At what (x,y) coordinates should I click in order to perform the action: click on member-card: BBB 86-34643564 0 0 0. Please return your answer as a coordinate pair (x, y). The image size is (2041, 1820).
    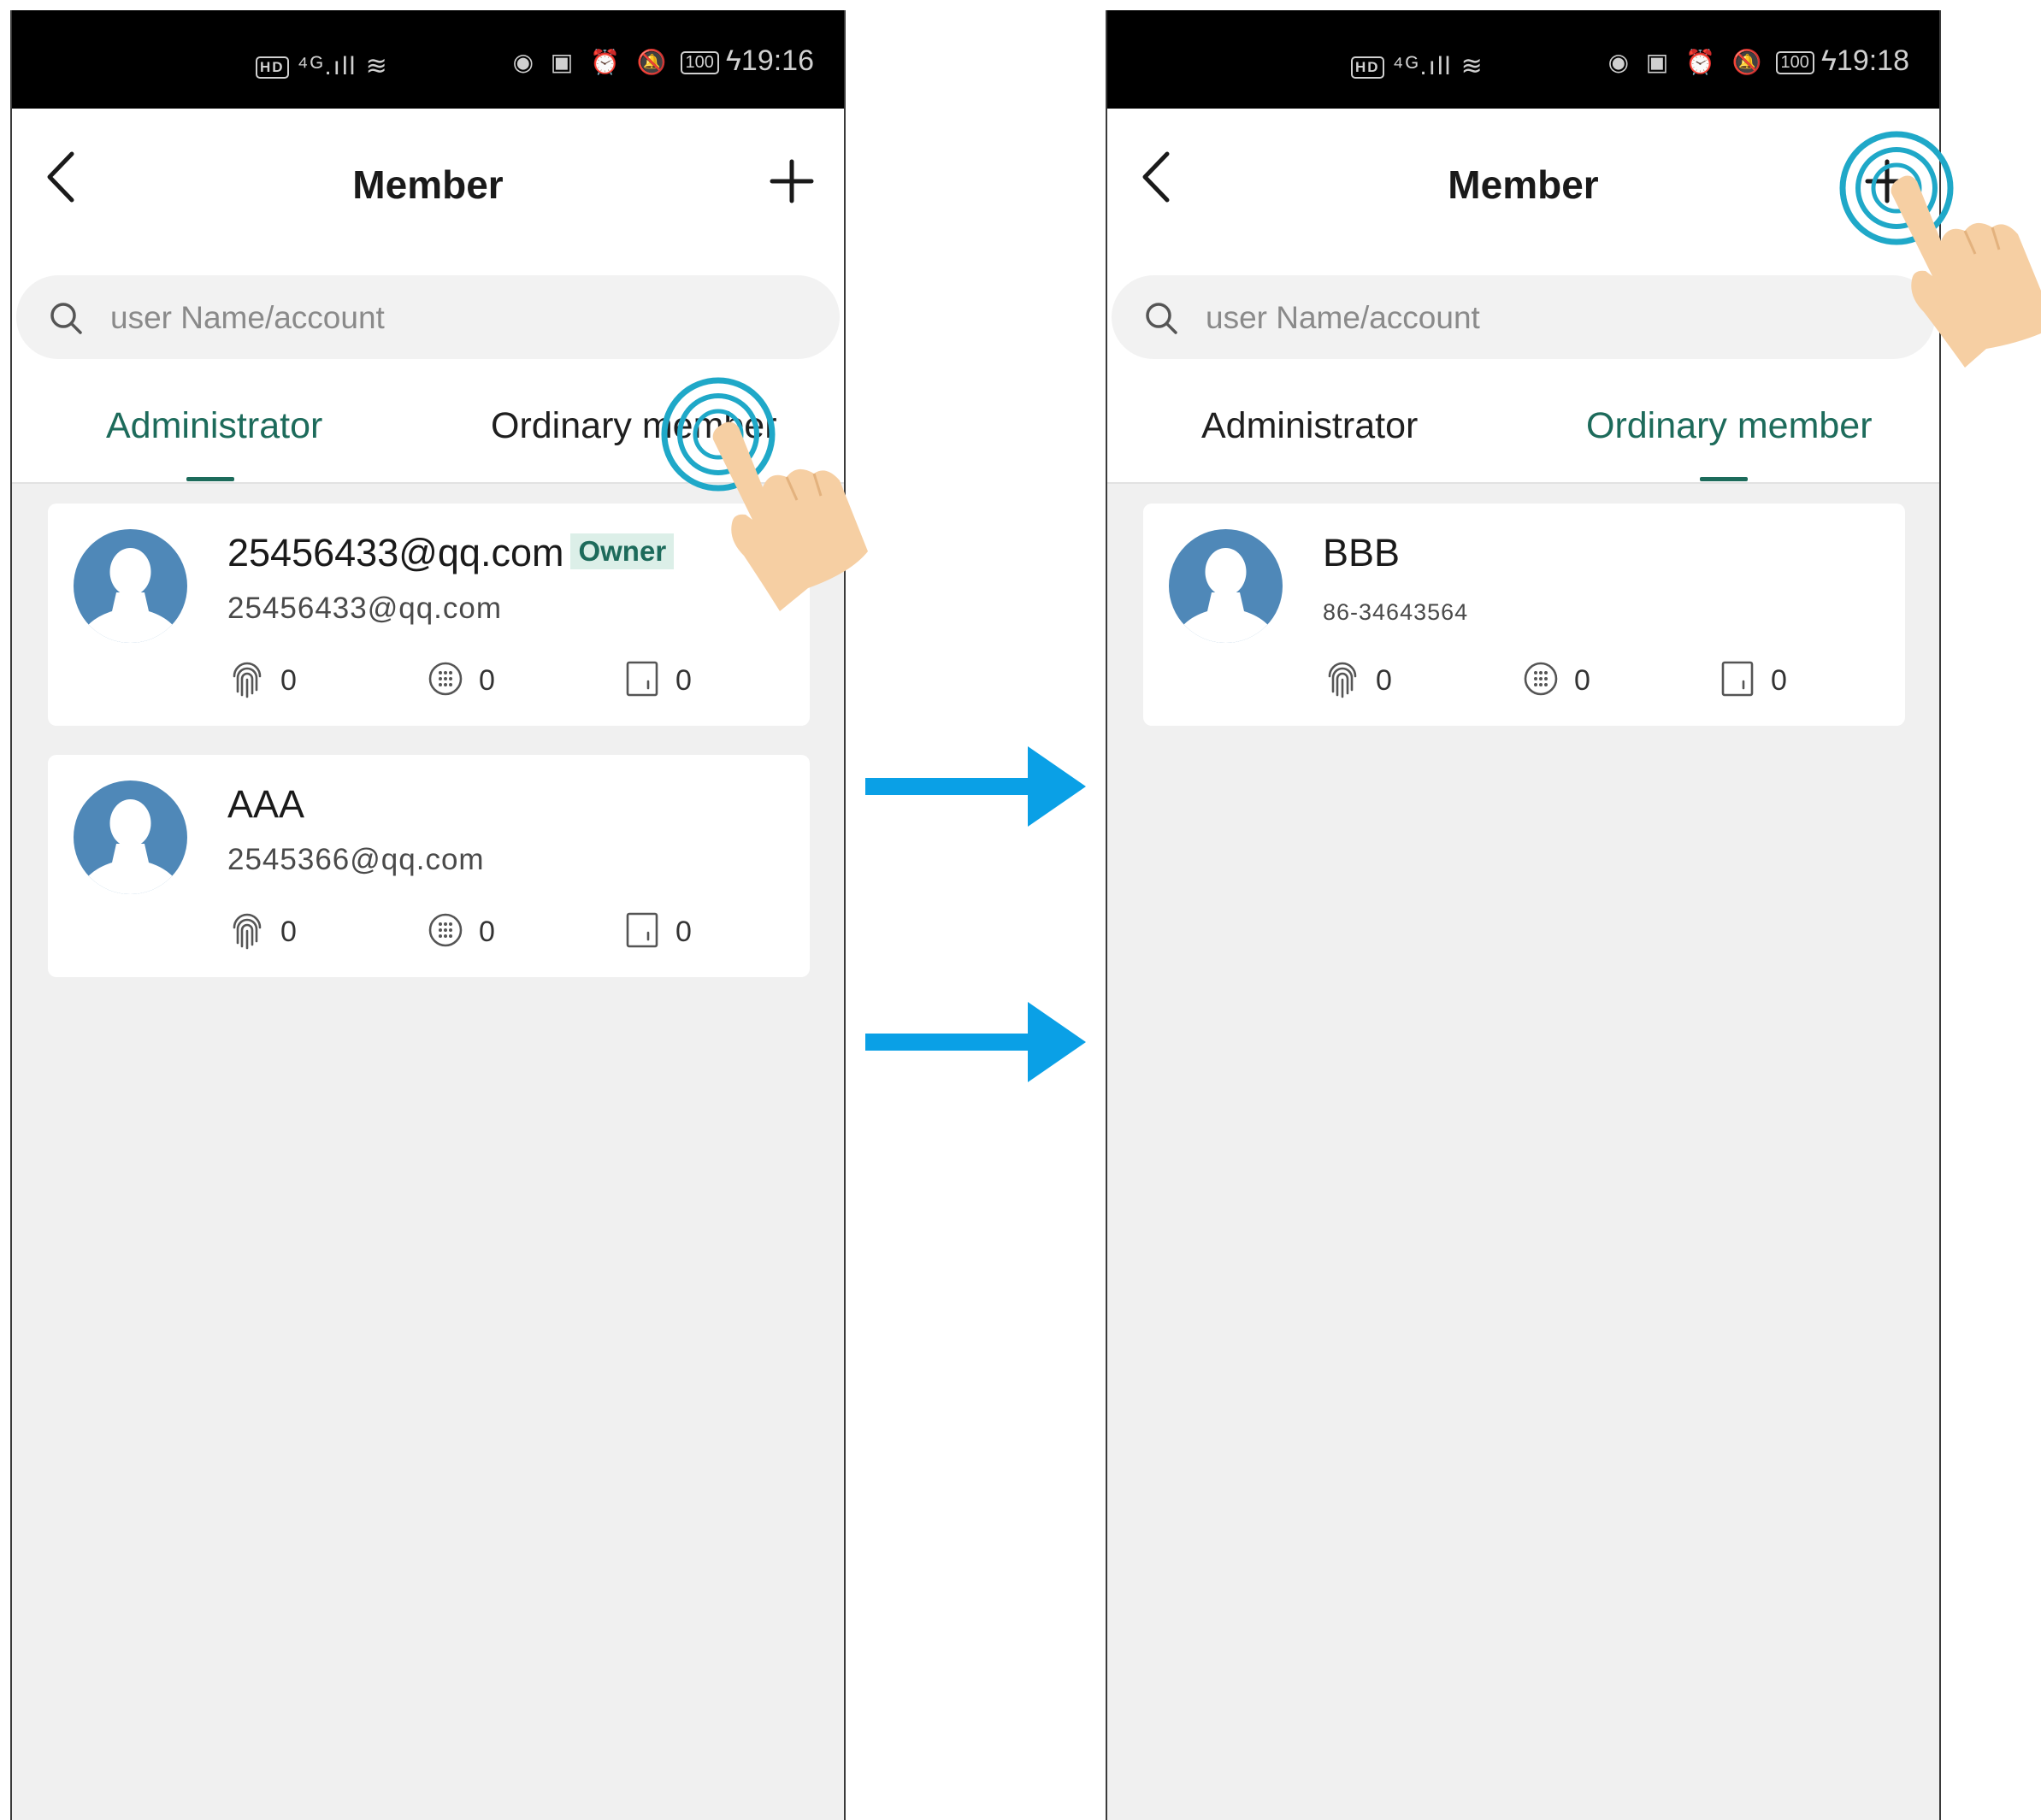
    Looking at the image, I should click on (1524, 615).